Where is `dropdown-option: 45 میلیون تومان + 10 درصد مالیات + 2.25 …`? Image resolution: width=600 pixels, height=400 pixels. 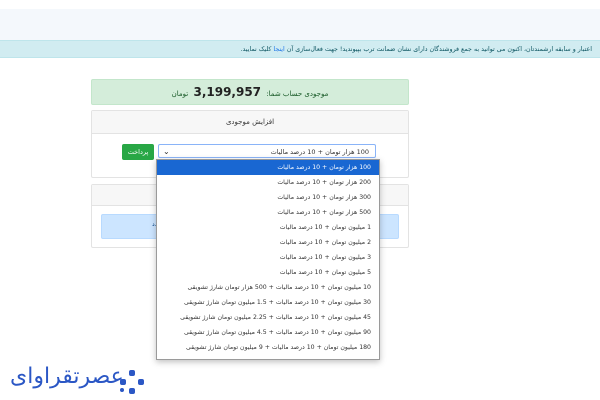 dropdown-option: 45 میلیون تومان + 10 درصد مالیات + 2.25 … is located at coordinates (268, 317).